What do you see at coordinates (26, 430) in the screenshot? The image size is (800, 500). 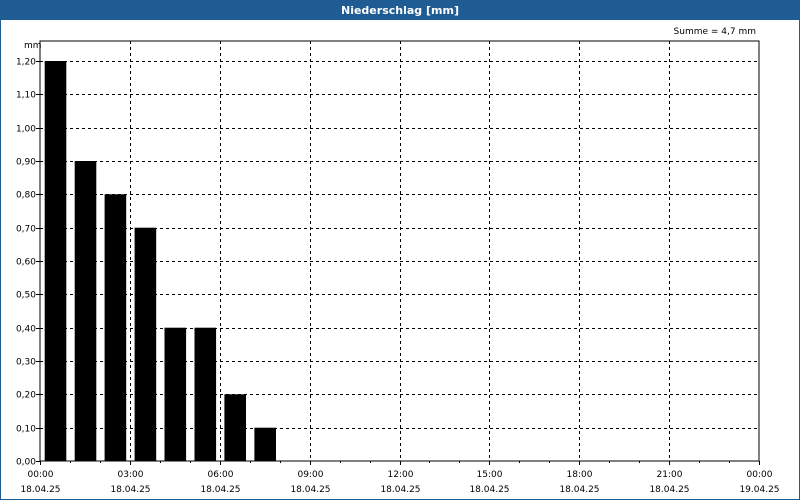 I see `y-tick-label: 0,10` at bounding box center [26, 430].